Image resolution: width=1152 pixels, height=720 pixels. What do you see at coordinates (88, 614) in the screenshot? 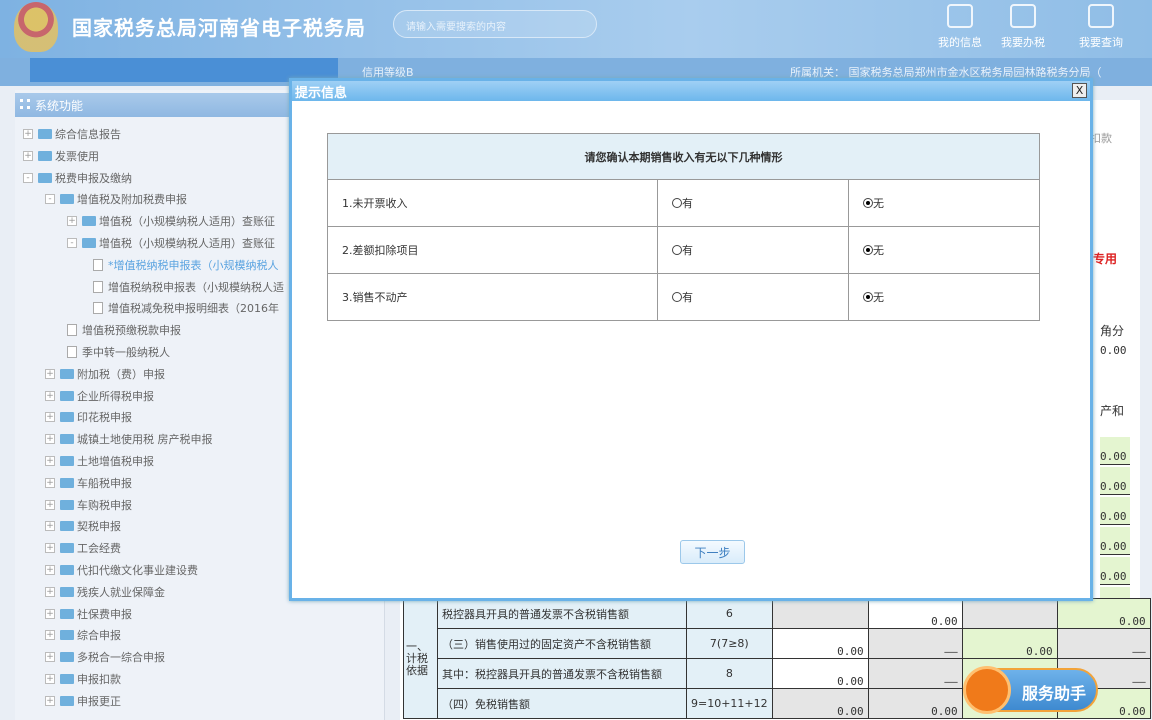
I see `sidebar-item: + 社保费申报` at bounding box center [88, 614].